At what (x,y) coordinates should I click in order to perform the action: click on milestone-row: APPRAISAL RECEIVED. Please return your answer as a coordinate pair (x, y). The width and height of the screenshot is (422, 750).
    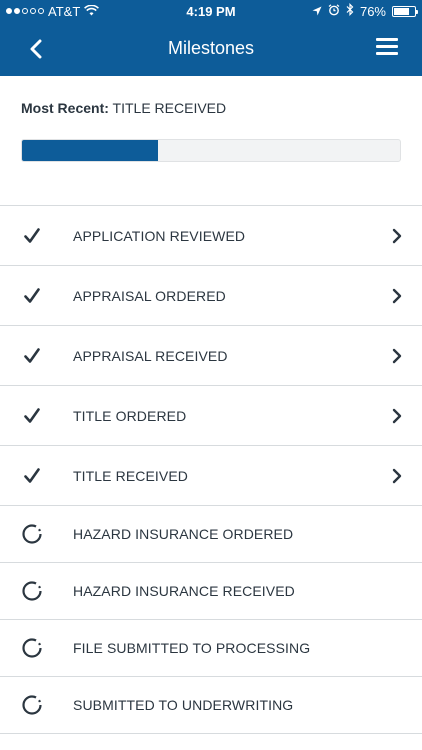
    Looking at the image, I should click on (211, 356).